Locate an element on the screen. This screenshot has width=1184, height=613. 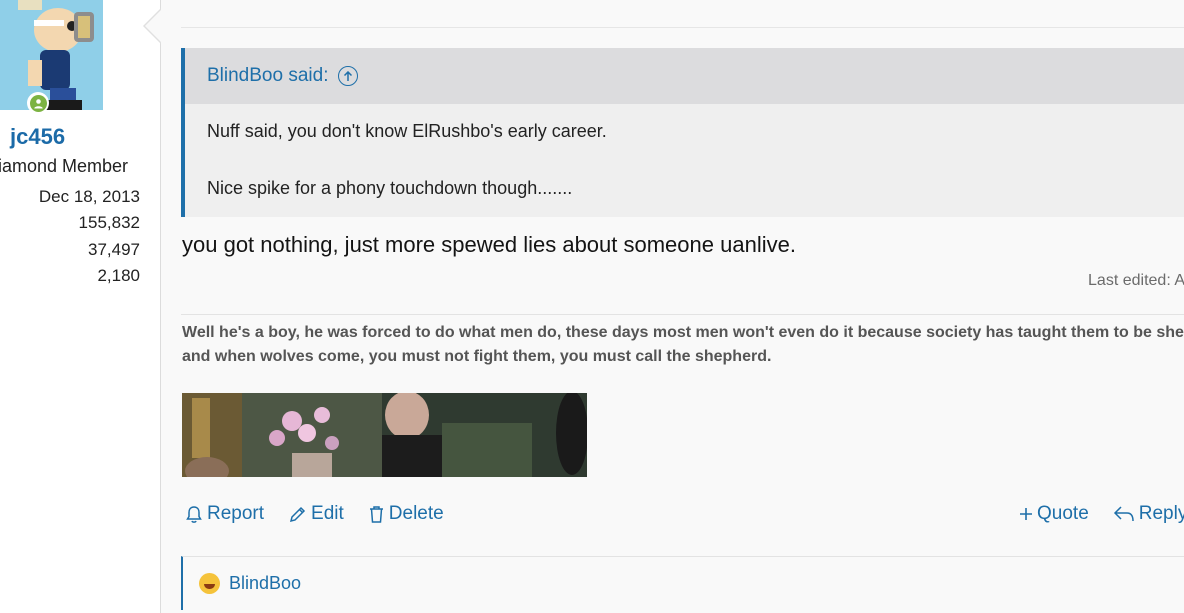
signature-photo is located at coordinates (384, 435).